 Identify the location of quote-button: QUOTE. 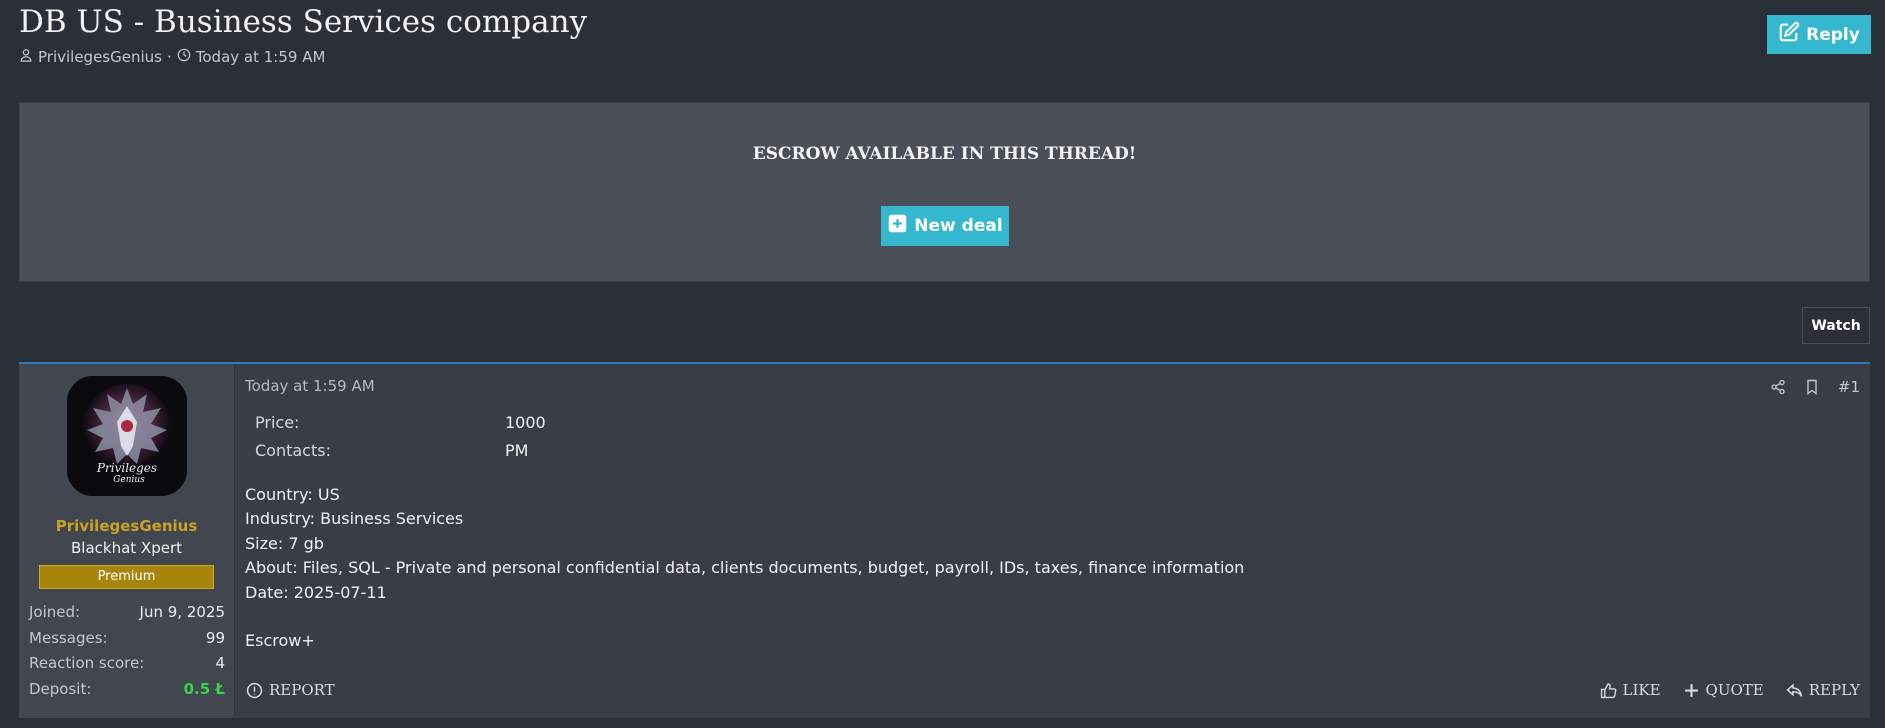
(1723, 690).